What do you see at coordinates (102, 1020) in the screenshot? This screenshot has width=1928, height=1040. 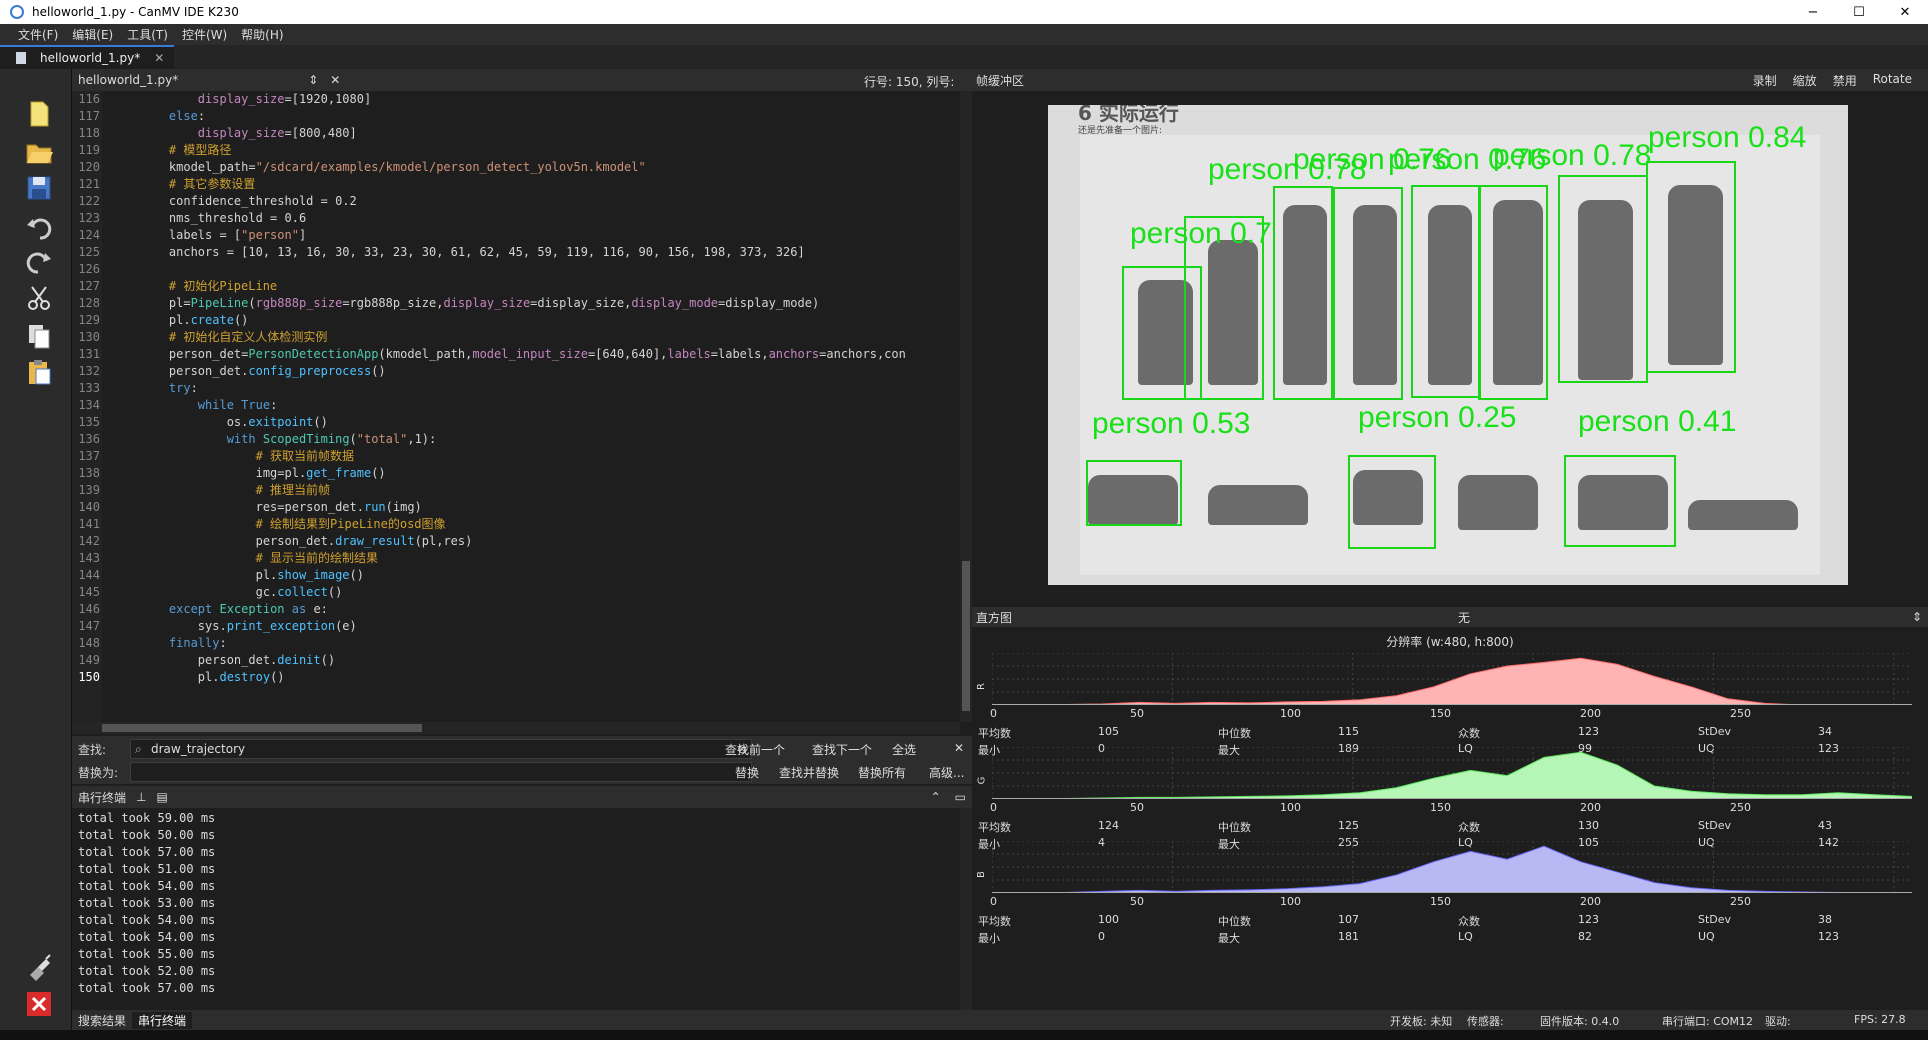 I see `tab-search-results: 搜索结果` at bounding box center [102, 1020].